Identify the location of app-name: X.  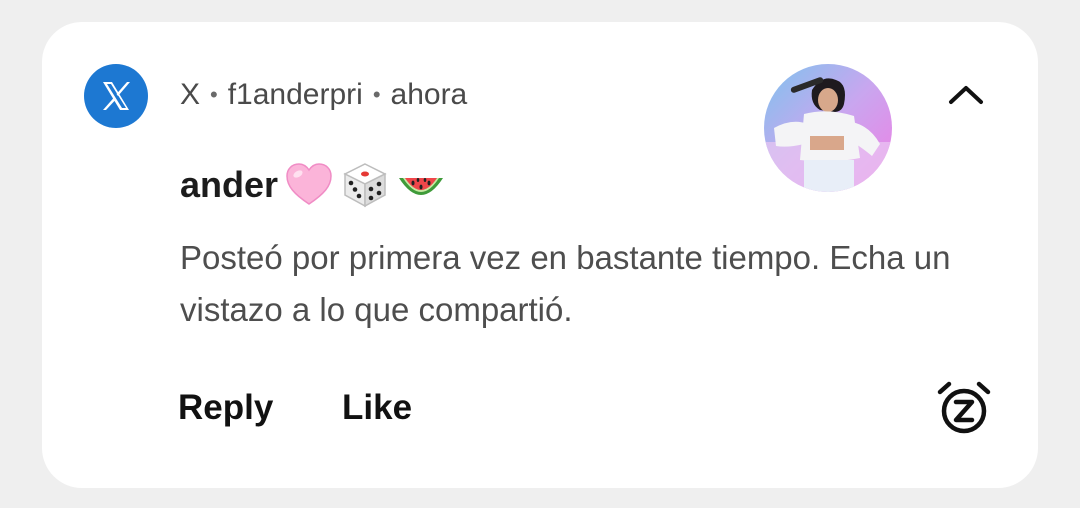
(190, 94).